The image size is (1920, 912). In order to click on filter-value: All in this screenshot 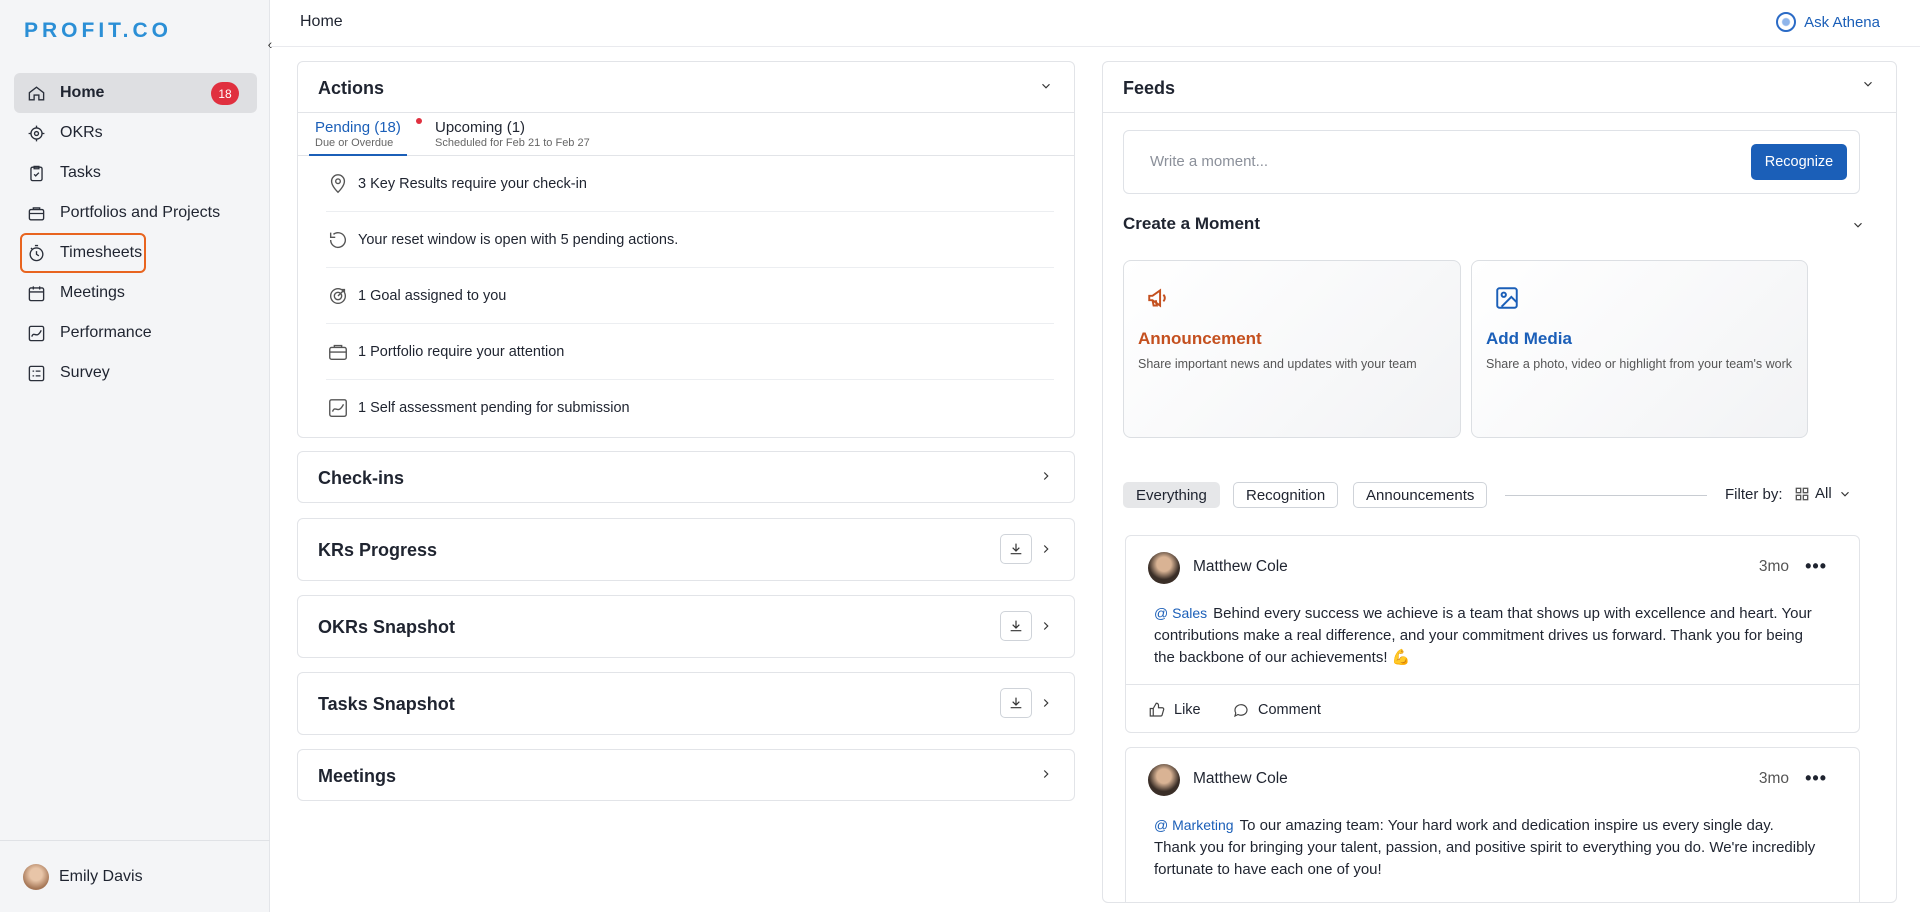, I will do `click(1823, 493)`.